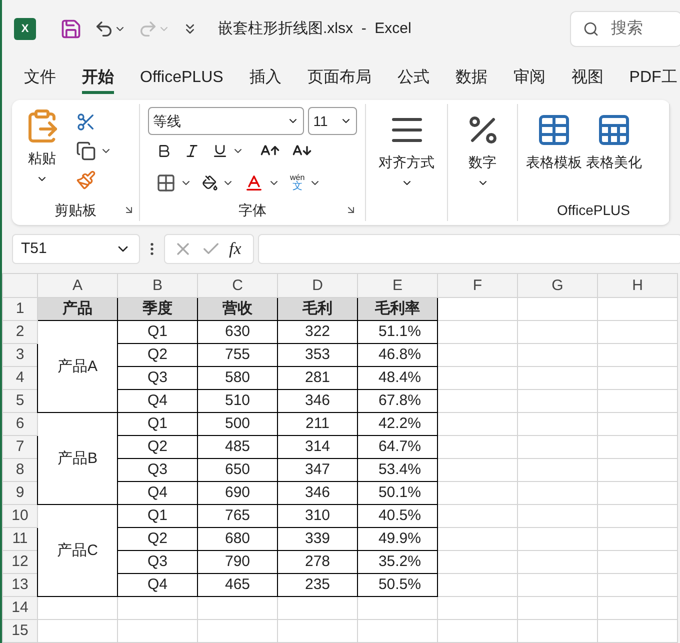 Image resolution: width=680 pixels, height=643 pixels. I want to click on borders-icon, so click(166, 183).